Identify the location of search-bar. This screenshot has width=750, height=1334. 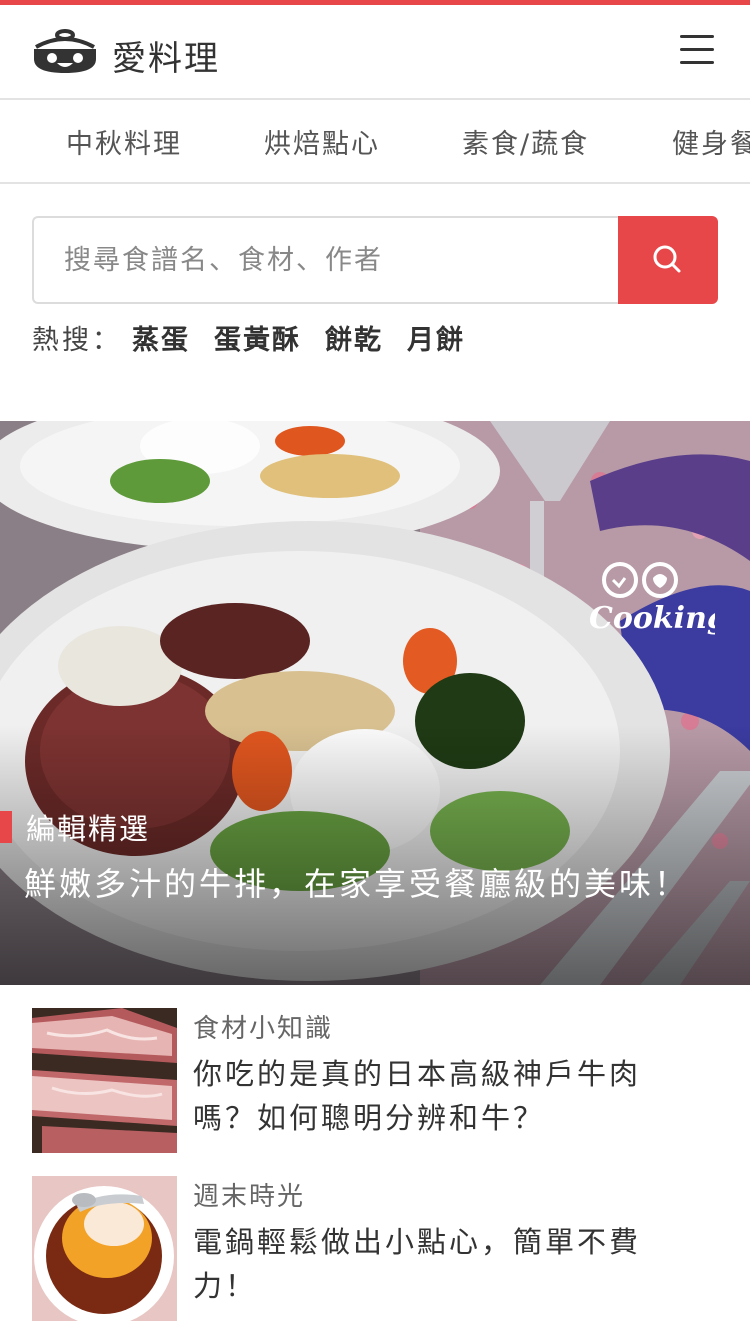
(375, 260).